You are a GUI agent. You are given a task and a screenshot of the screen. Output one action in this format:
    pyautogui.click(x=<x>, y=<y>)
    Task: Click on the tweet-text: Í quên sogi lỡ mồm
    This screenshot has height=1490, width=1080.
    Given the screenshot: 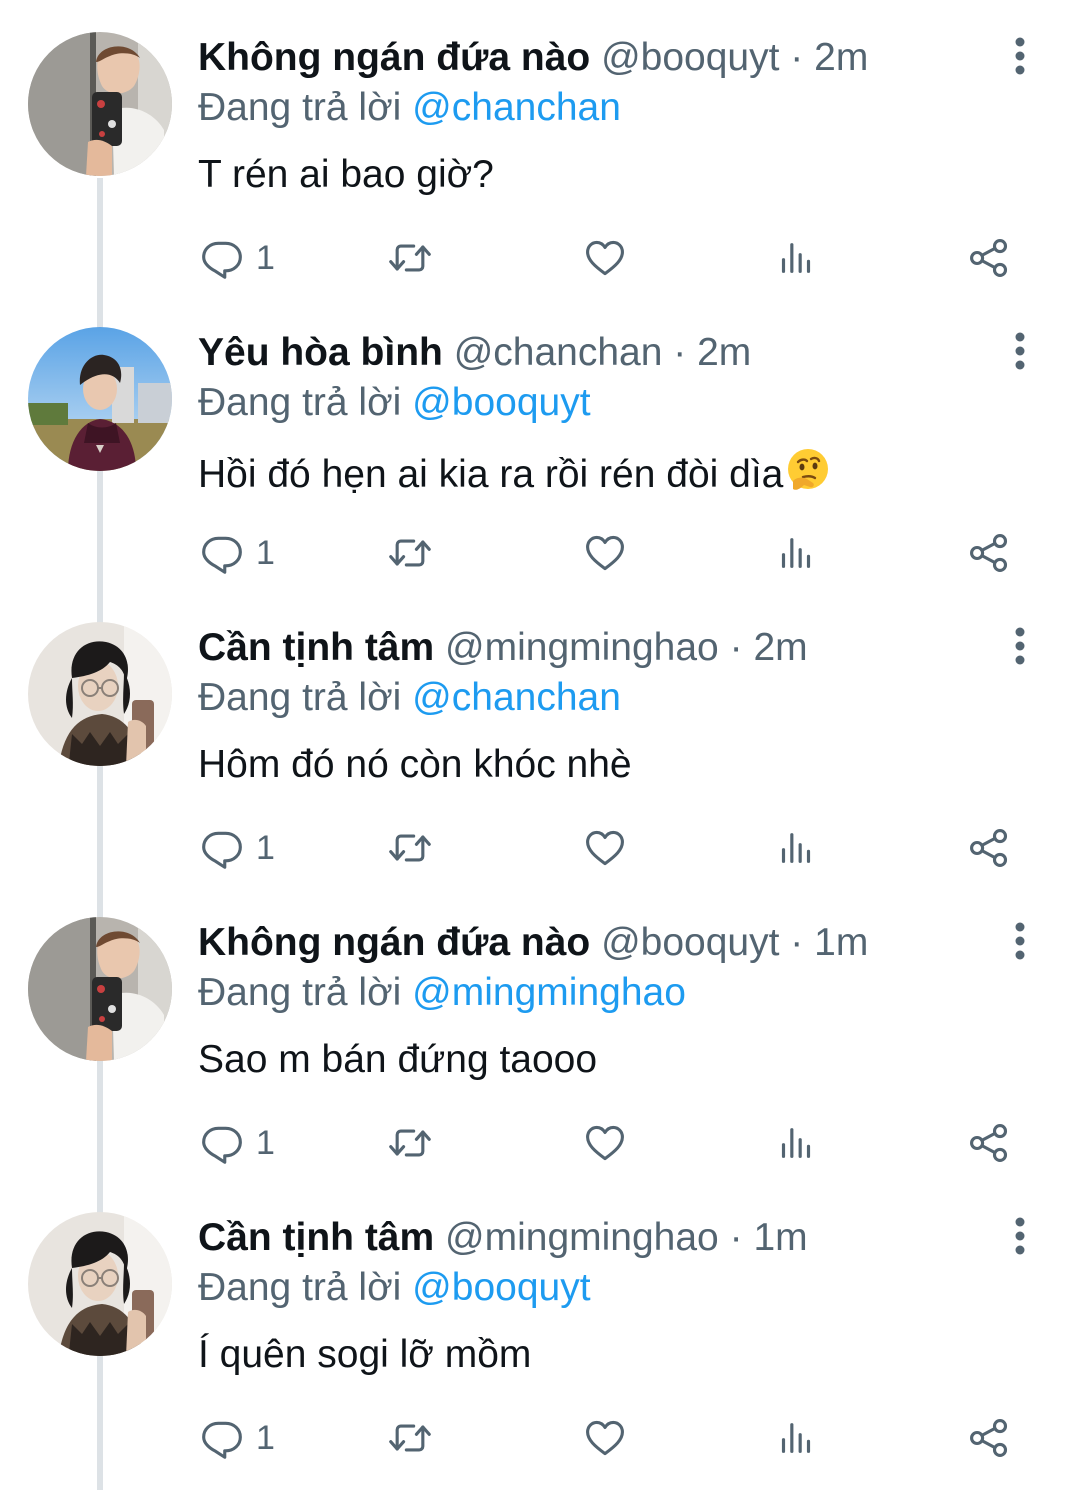 What is the action you would take?
    pyautogui.click(x=364, y=1355)
    